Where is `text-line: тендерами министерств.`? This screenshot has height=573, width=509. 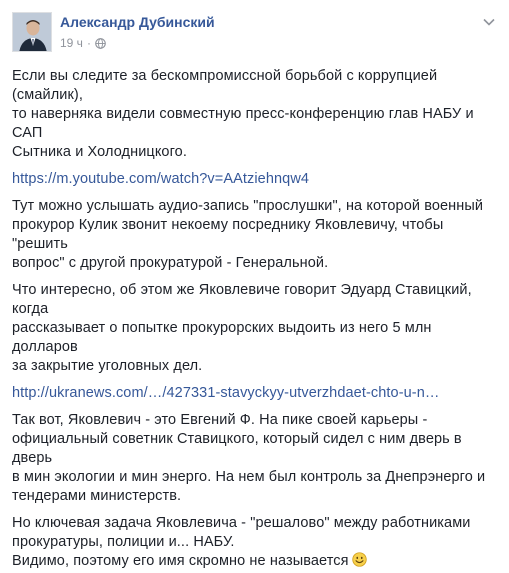
text-line: тендерами министерств. is located at coordinates (97, 496).